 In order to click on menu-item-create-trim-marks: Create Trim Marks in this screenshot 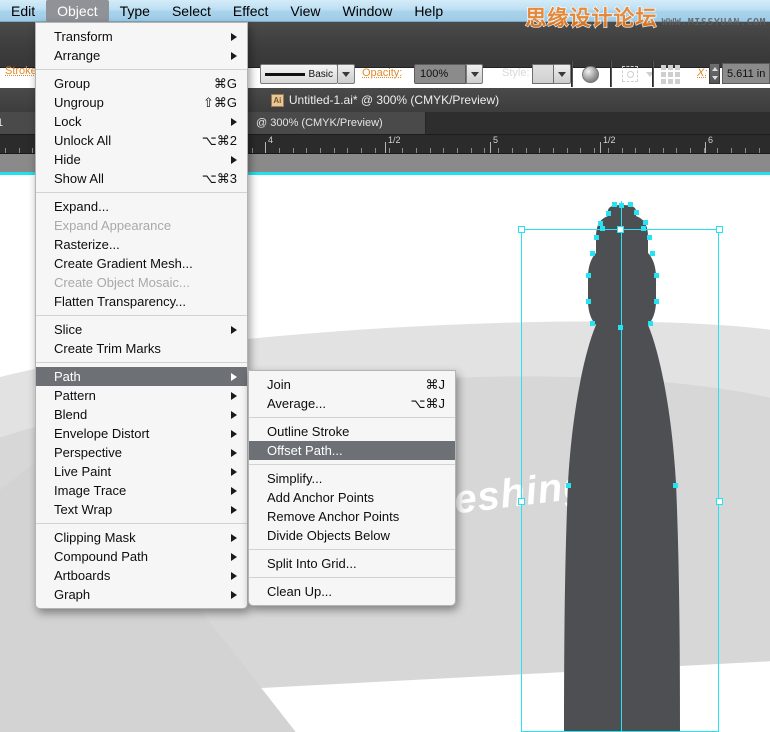, I will do `click(141, 348)`.